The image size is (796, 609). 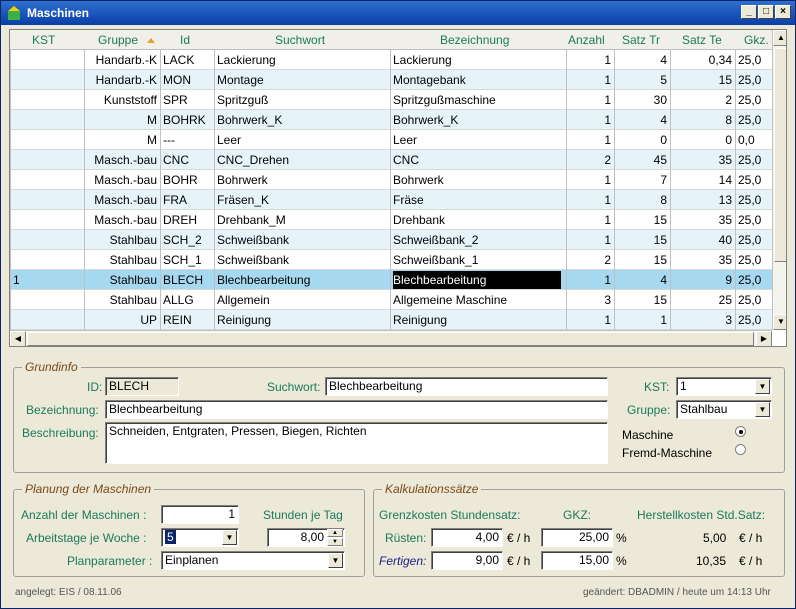 I want to click on stunden-spinner: ▲ ▼, so click(x=335, y=537).